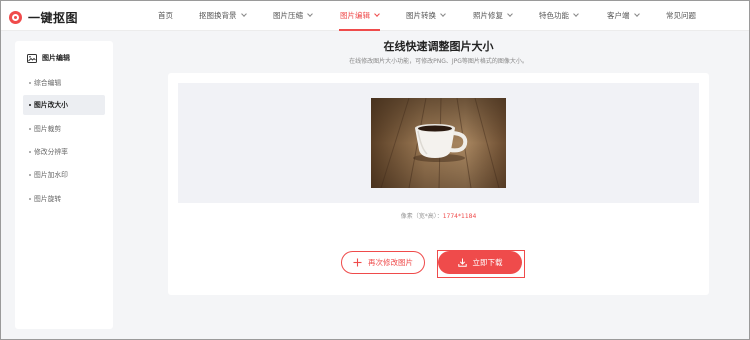  Describe the element at coordinates (493, 16) in the screenshot. I see `nav-item-repair: 照片修复` at that location.